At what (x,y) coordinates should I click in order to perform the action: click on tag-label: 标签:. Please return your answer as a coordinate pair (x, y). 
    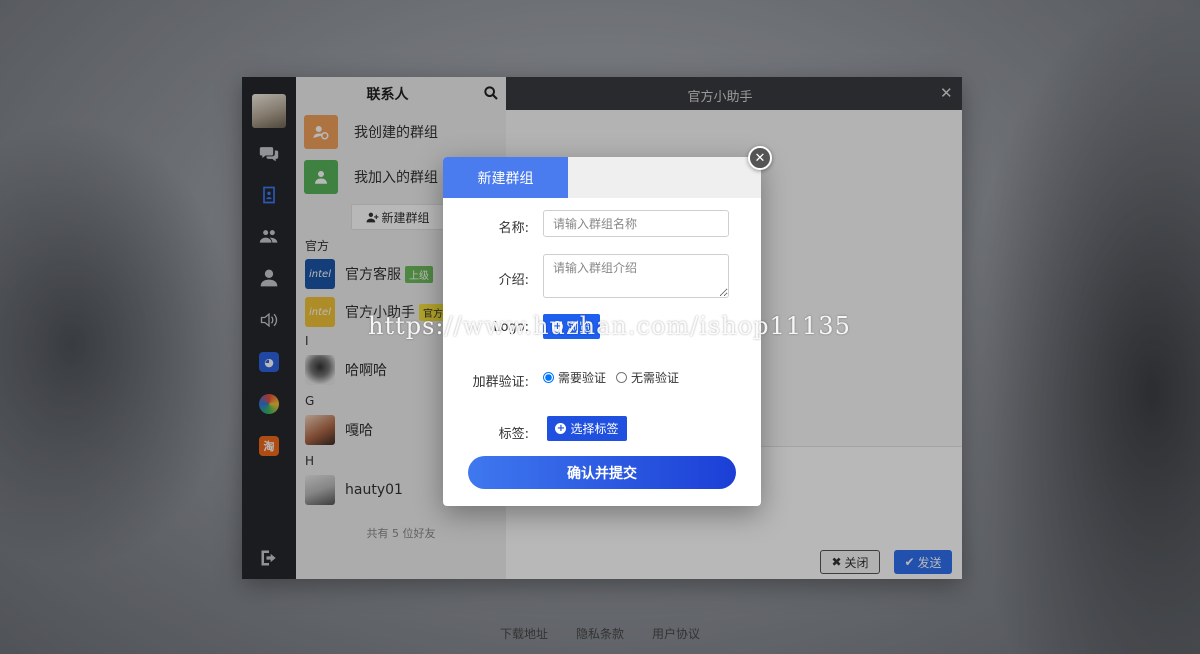
    Looking at the image, I should click on (513, 434).